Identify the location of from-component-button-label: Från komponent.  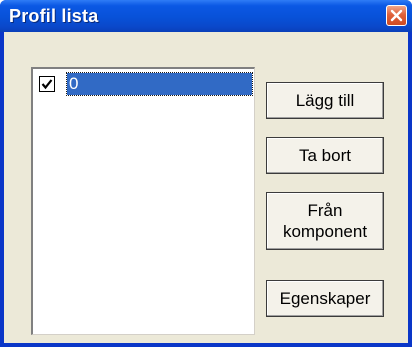
(325, 221).